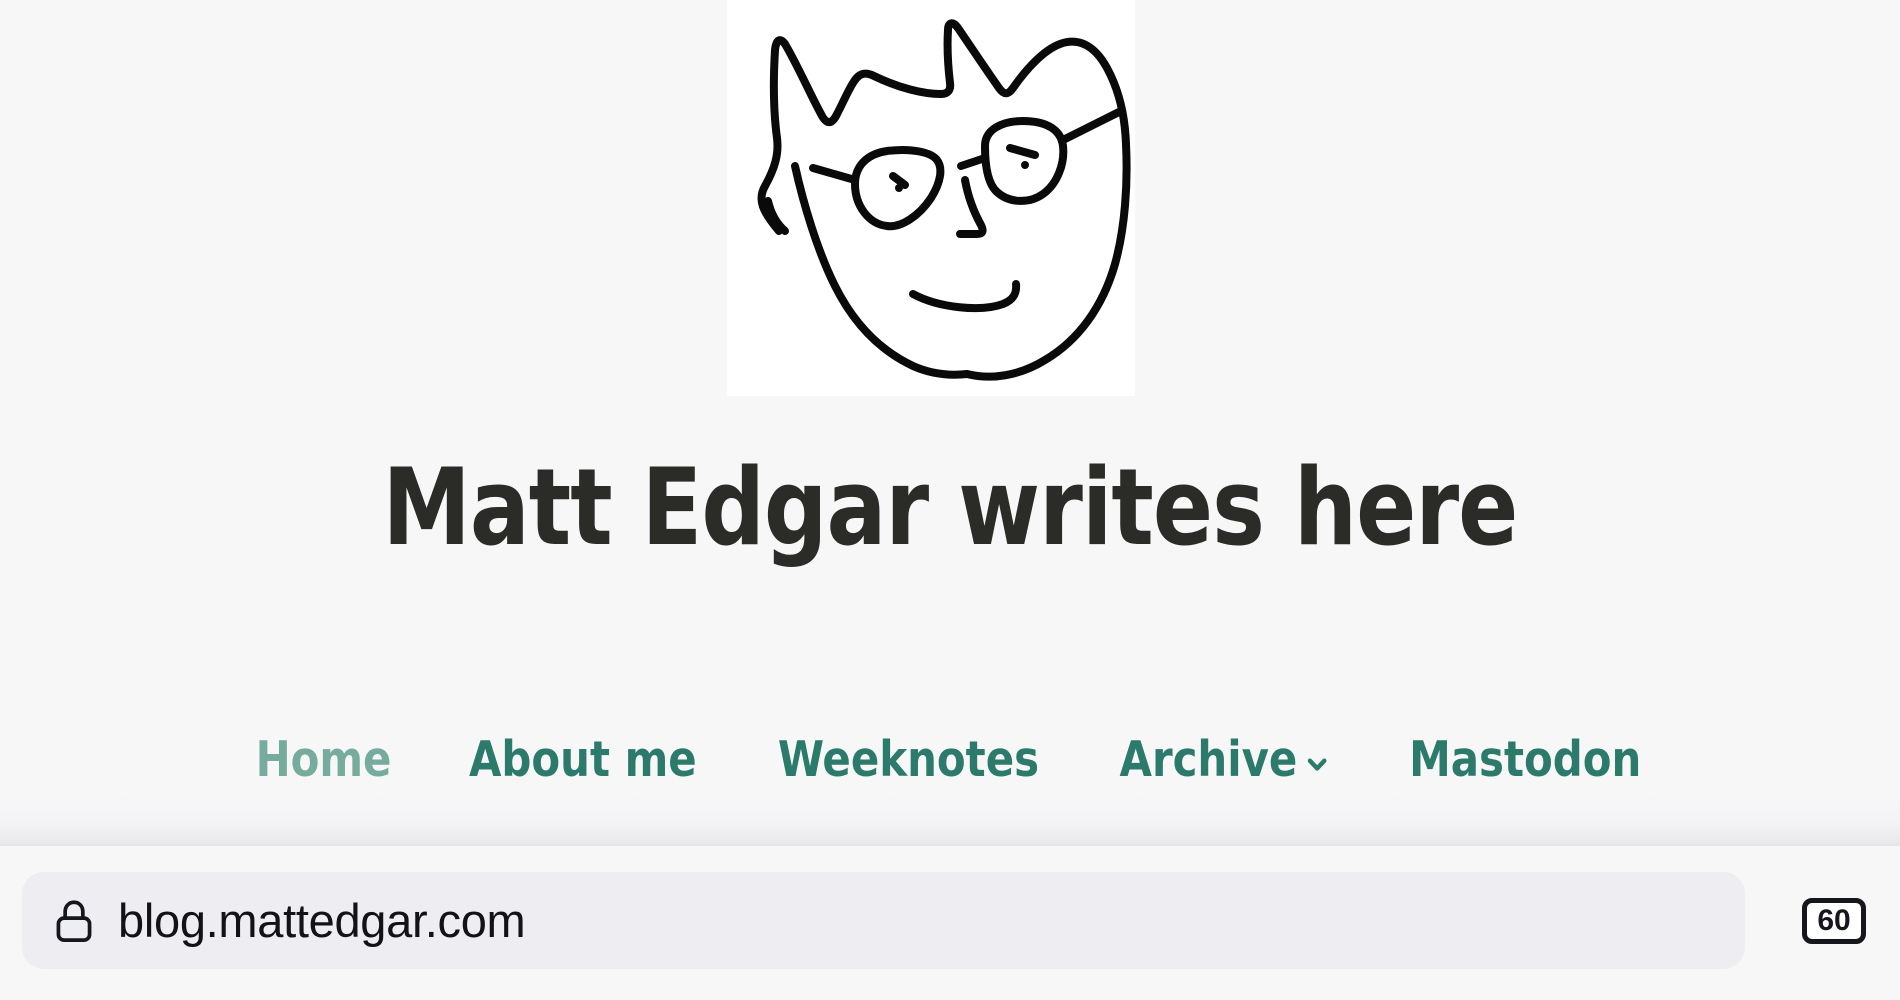  I want to click on site-title: Matt Edgar writes here, so click(950, 507).